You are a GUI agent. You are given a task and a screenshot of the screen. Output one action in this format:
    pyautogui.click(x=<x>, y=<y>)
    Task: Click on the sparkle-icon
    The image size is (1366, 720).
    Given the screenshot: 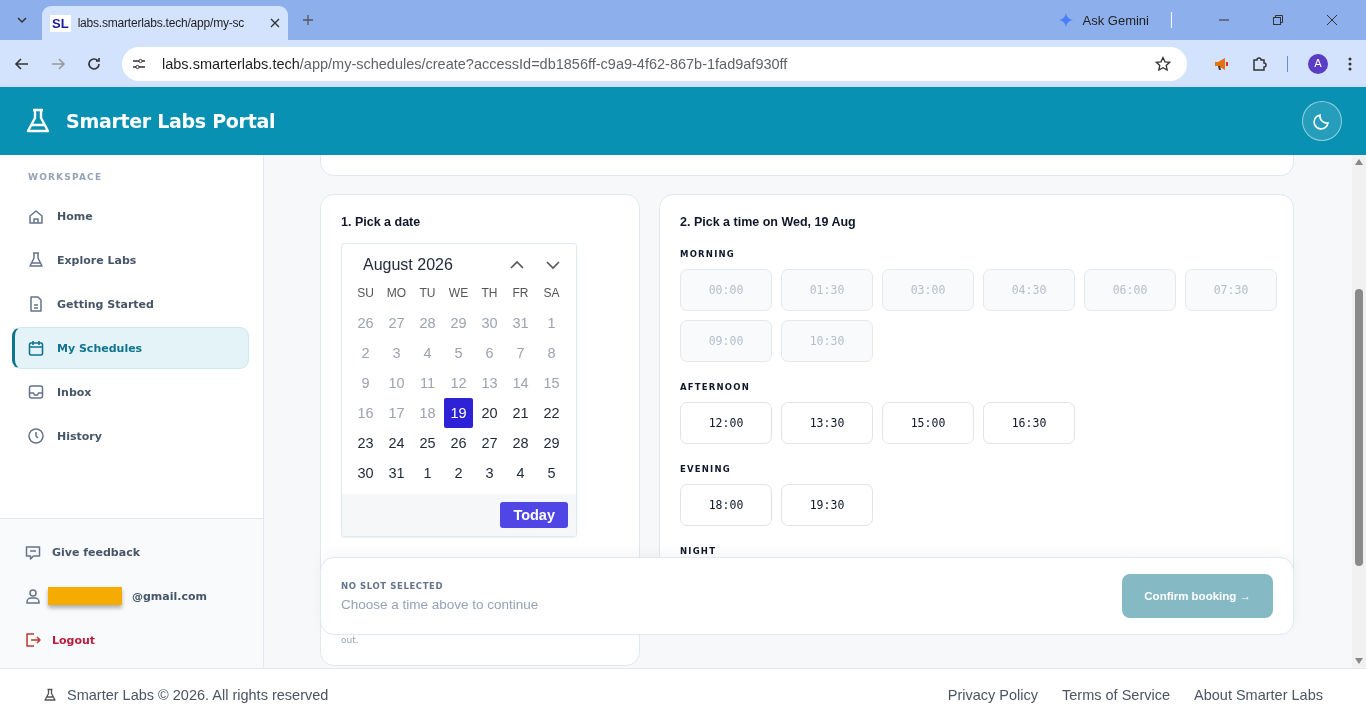 What is the action you would take?
    pyautogui.click(x=1065, y=20)
    